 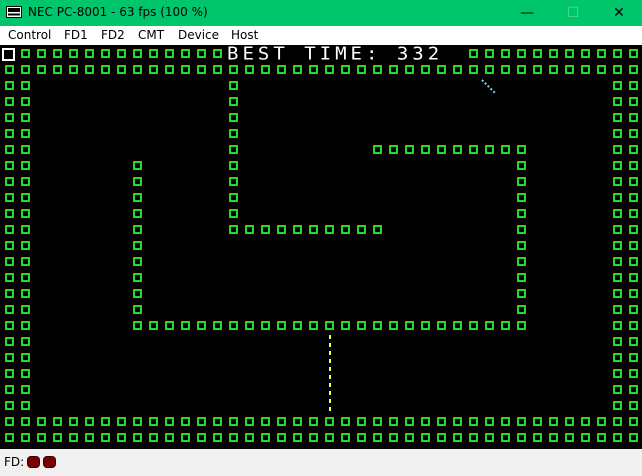 What do you see at coordinates (321, 462) in the screenshot?
I see `status-bar: FD:` at bounding box center [321, 462].